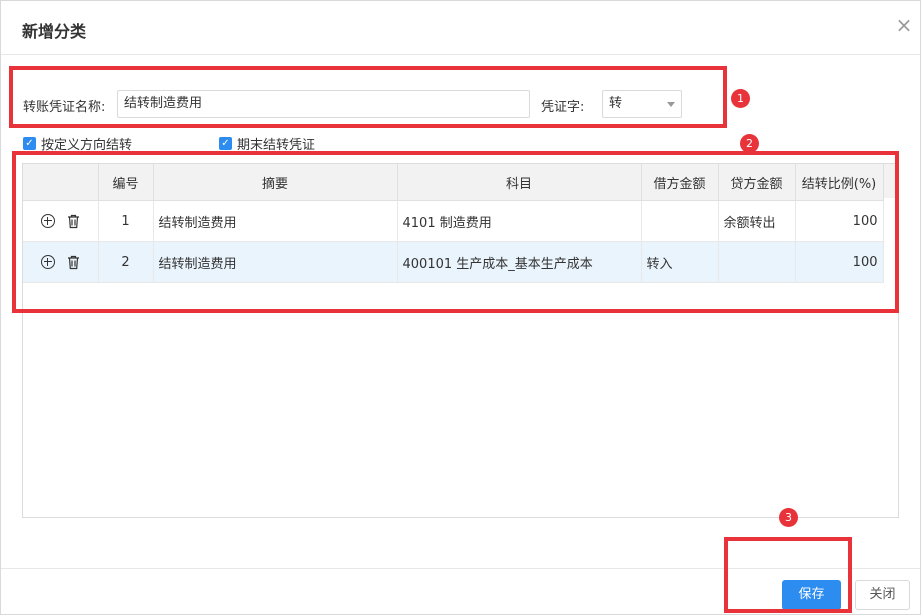  I want to click on annotation-badge-3: 3, so click(788, 517).